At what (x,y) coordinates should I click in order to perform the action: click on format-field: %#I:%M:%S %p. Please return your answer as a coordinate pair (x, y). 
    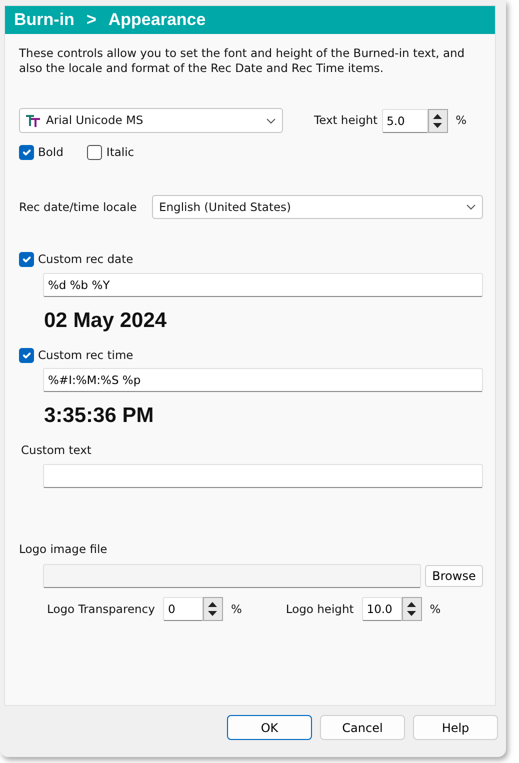
    Looking at the image, I should click on (263, 380).